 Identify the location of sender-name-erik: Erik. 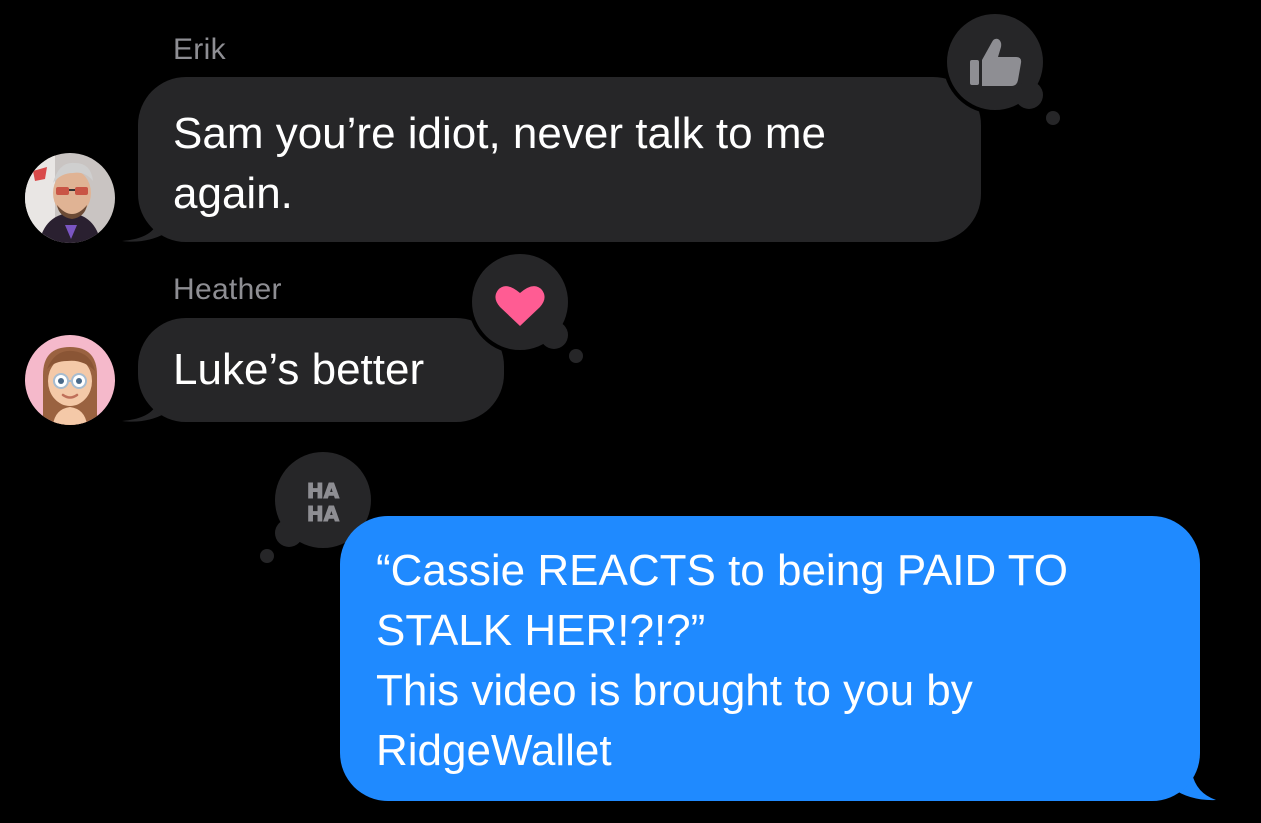
(199, 49).